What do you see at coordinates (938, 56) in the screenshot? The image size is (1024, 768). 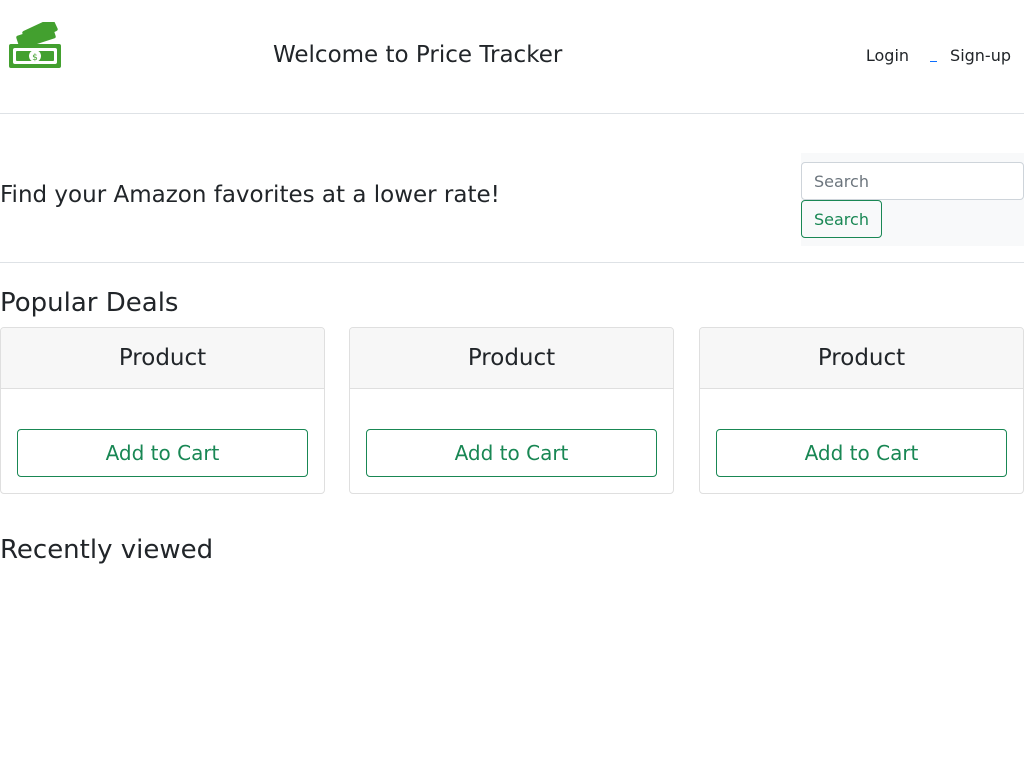 I see `auth-nav: Login Sign-up` at bounding box center [938, 56].